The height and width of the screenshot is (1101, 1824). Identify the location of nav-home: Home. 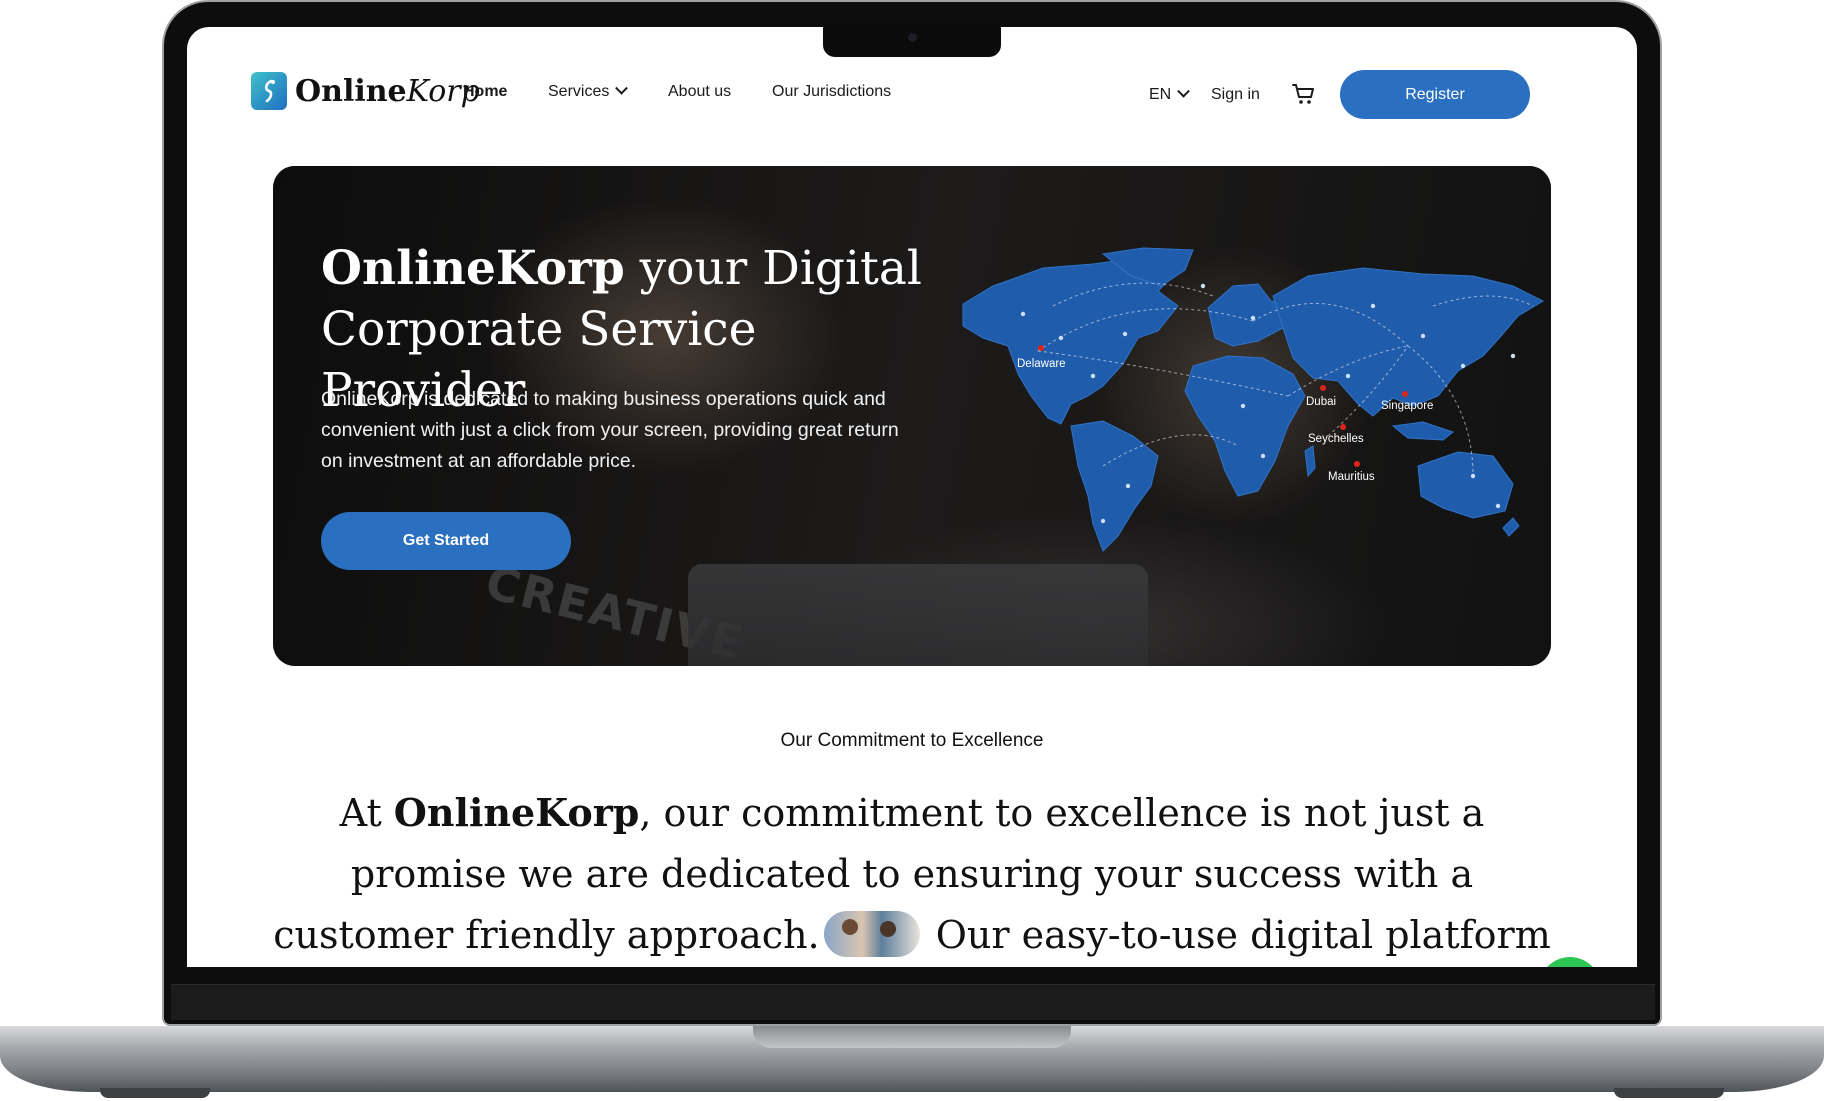
(485, 92).